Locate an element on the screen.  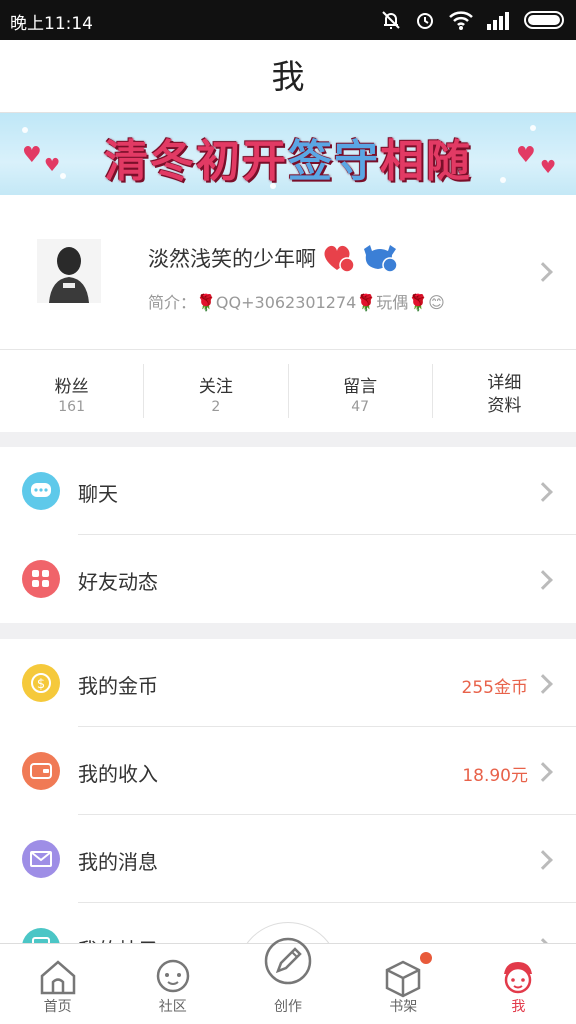
tab-me: 我 is located at coordinates (518, 984).